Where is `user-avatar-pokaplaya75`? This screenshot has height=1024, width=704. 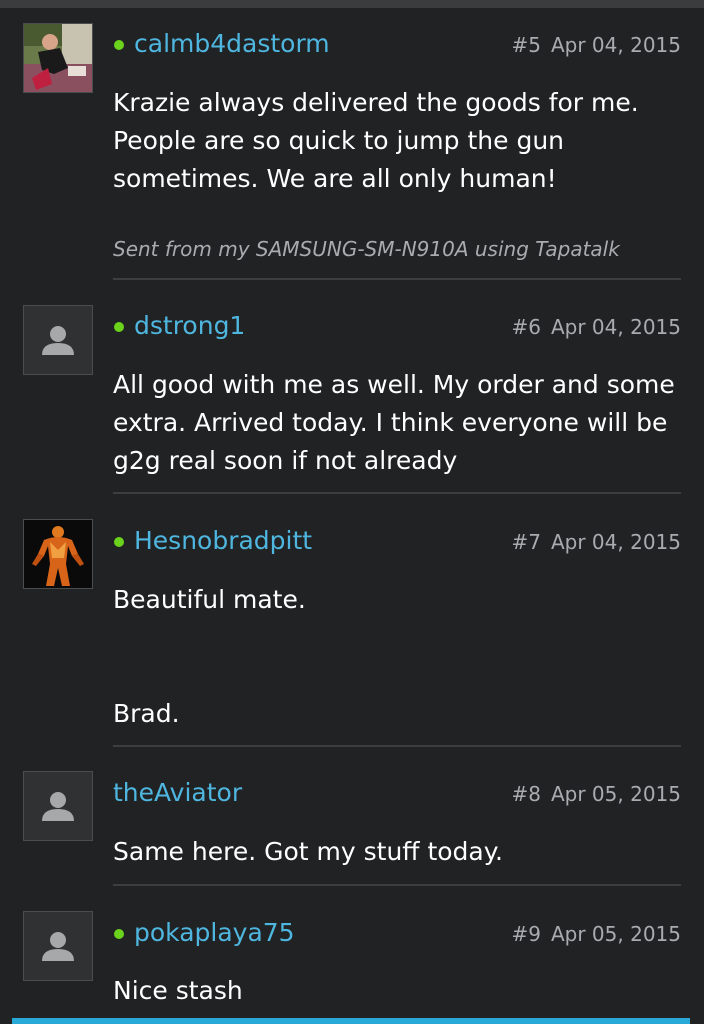
user-avatar-pokaplaya75 is located at coordinates (58, 946).